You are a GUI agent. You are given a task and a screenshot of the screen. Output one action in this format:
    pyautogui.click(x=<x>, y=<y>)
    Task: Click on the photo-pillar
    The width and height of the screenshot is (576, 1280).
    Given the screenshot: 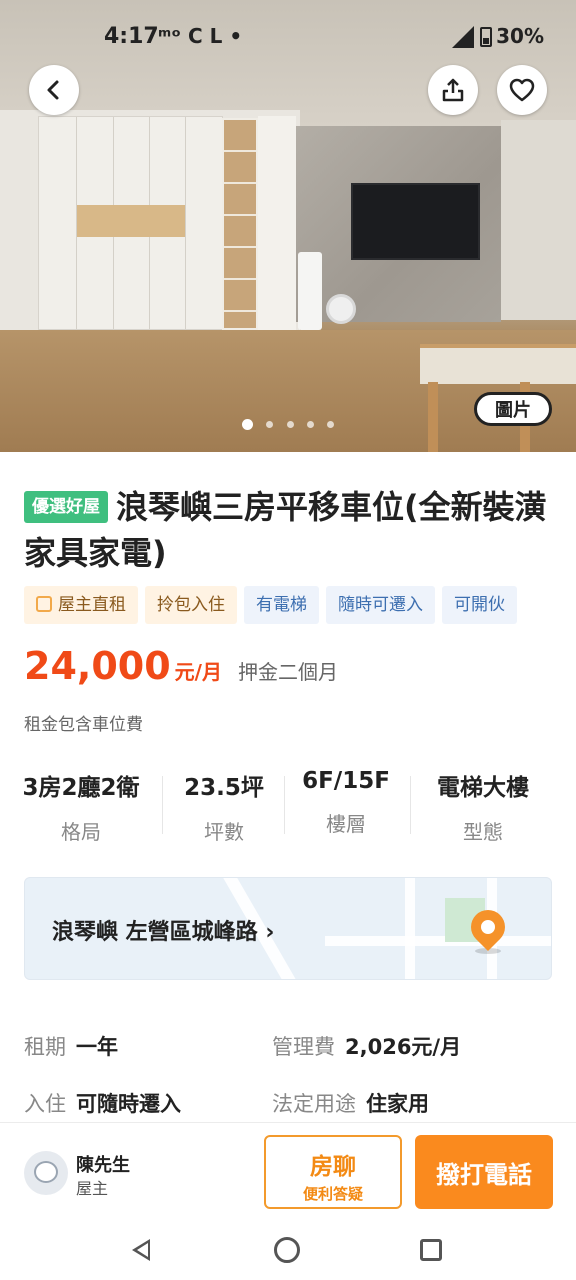 What is the action you would take?
    pyautogui.click(x=277, y=223)
    